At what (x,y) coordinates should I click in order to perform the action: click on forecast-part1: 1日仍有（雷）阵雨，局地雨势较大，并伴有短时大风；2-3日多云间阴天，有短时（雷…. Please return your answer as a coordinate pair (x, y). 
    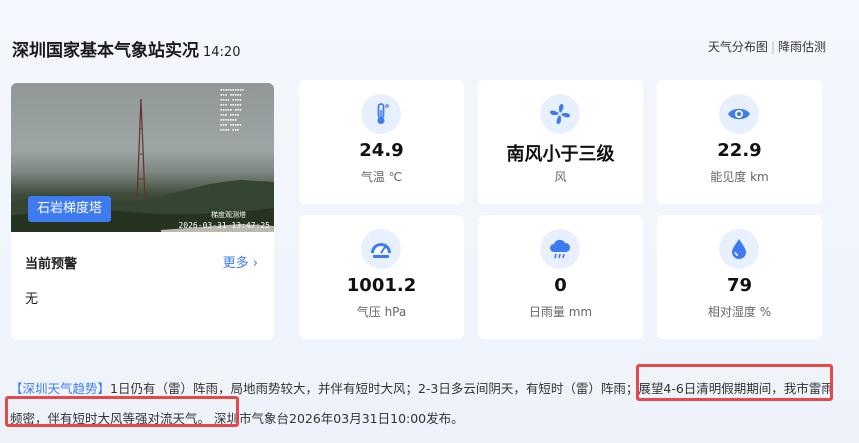
    Looking at the image, I should click on (374, 388).